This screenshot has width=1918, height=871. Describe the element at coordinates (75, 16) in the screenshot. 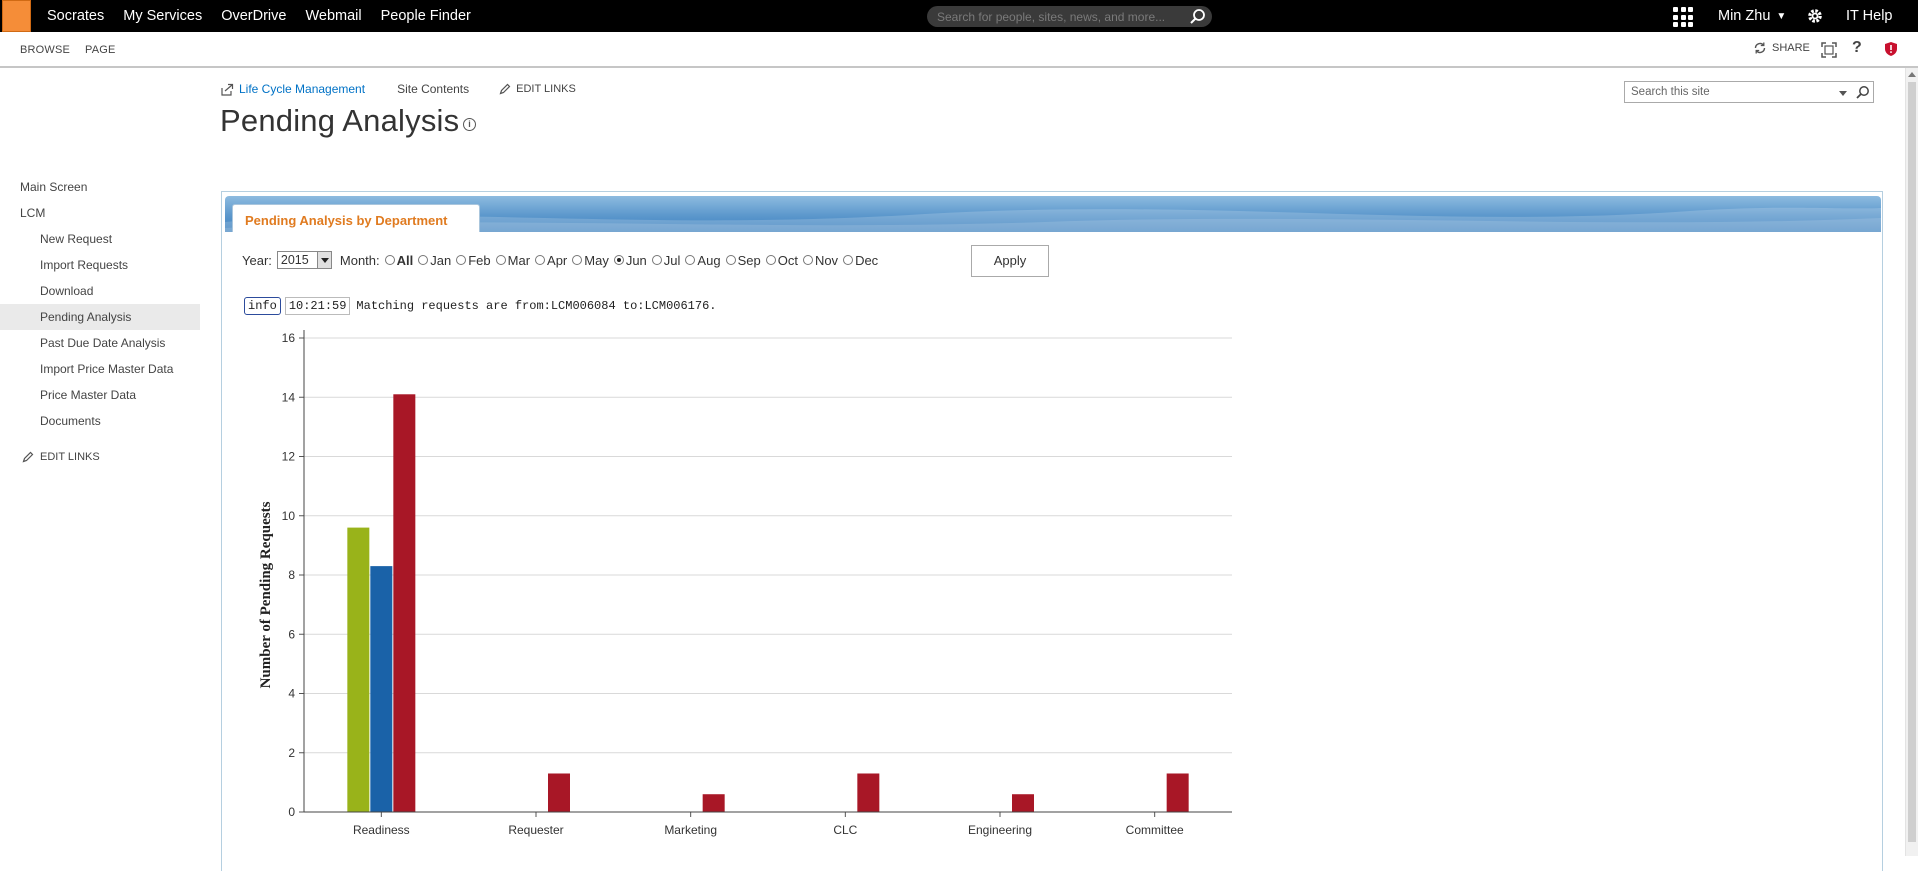

I see `suite-link-socrates: Socrates` at that location.